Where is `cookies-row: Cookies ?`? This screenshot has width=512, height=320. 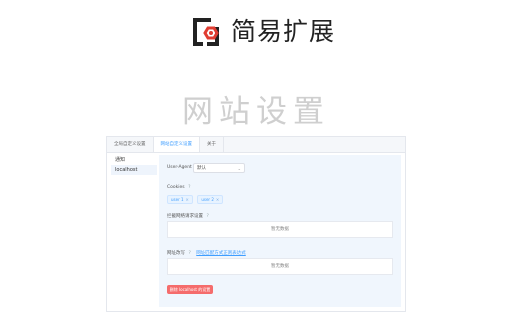
cookies-row: Cookies ? is located at coordinates (178, 187).